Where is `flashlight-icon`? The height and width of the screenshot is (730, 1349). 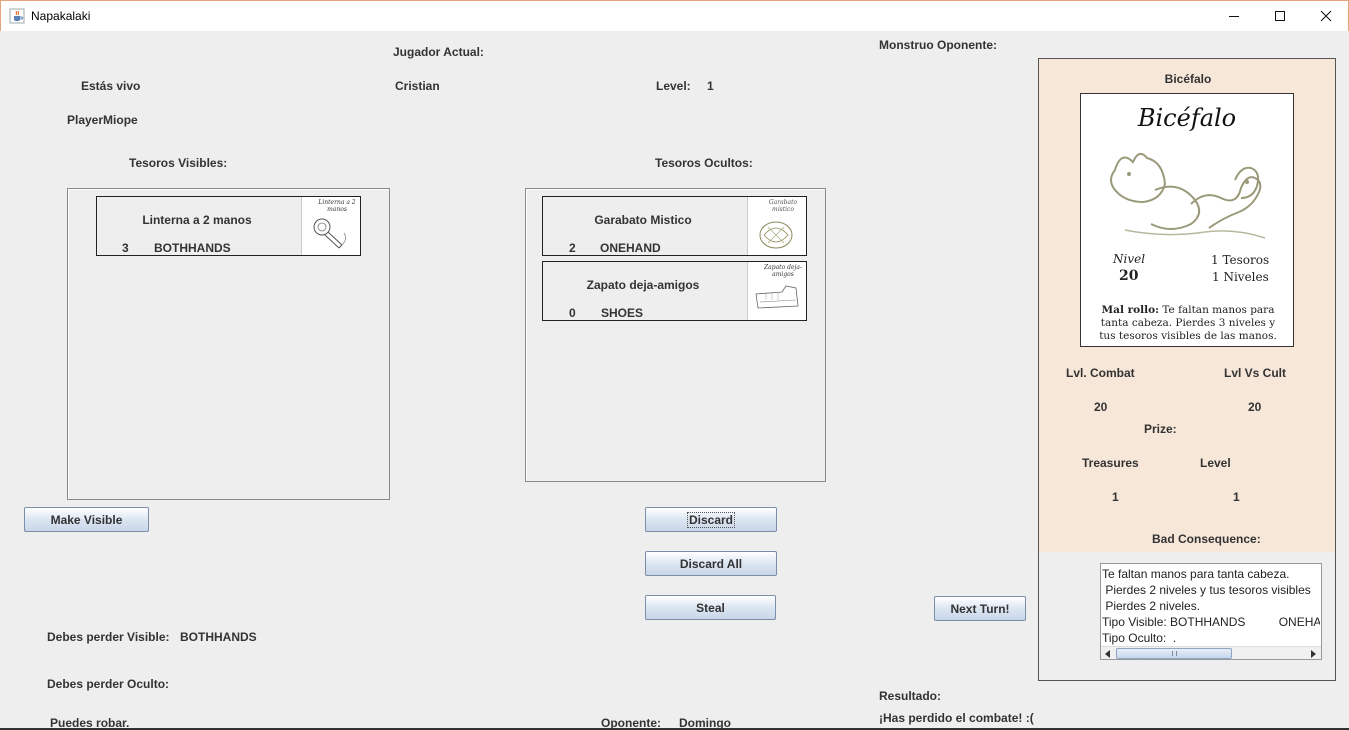
flashlight-icon is located at coordinates (329, 233).